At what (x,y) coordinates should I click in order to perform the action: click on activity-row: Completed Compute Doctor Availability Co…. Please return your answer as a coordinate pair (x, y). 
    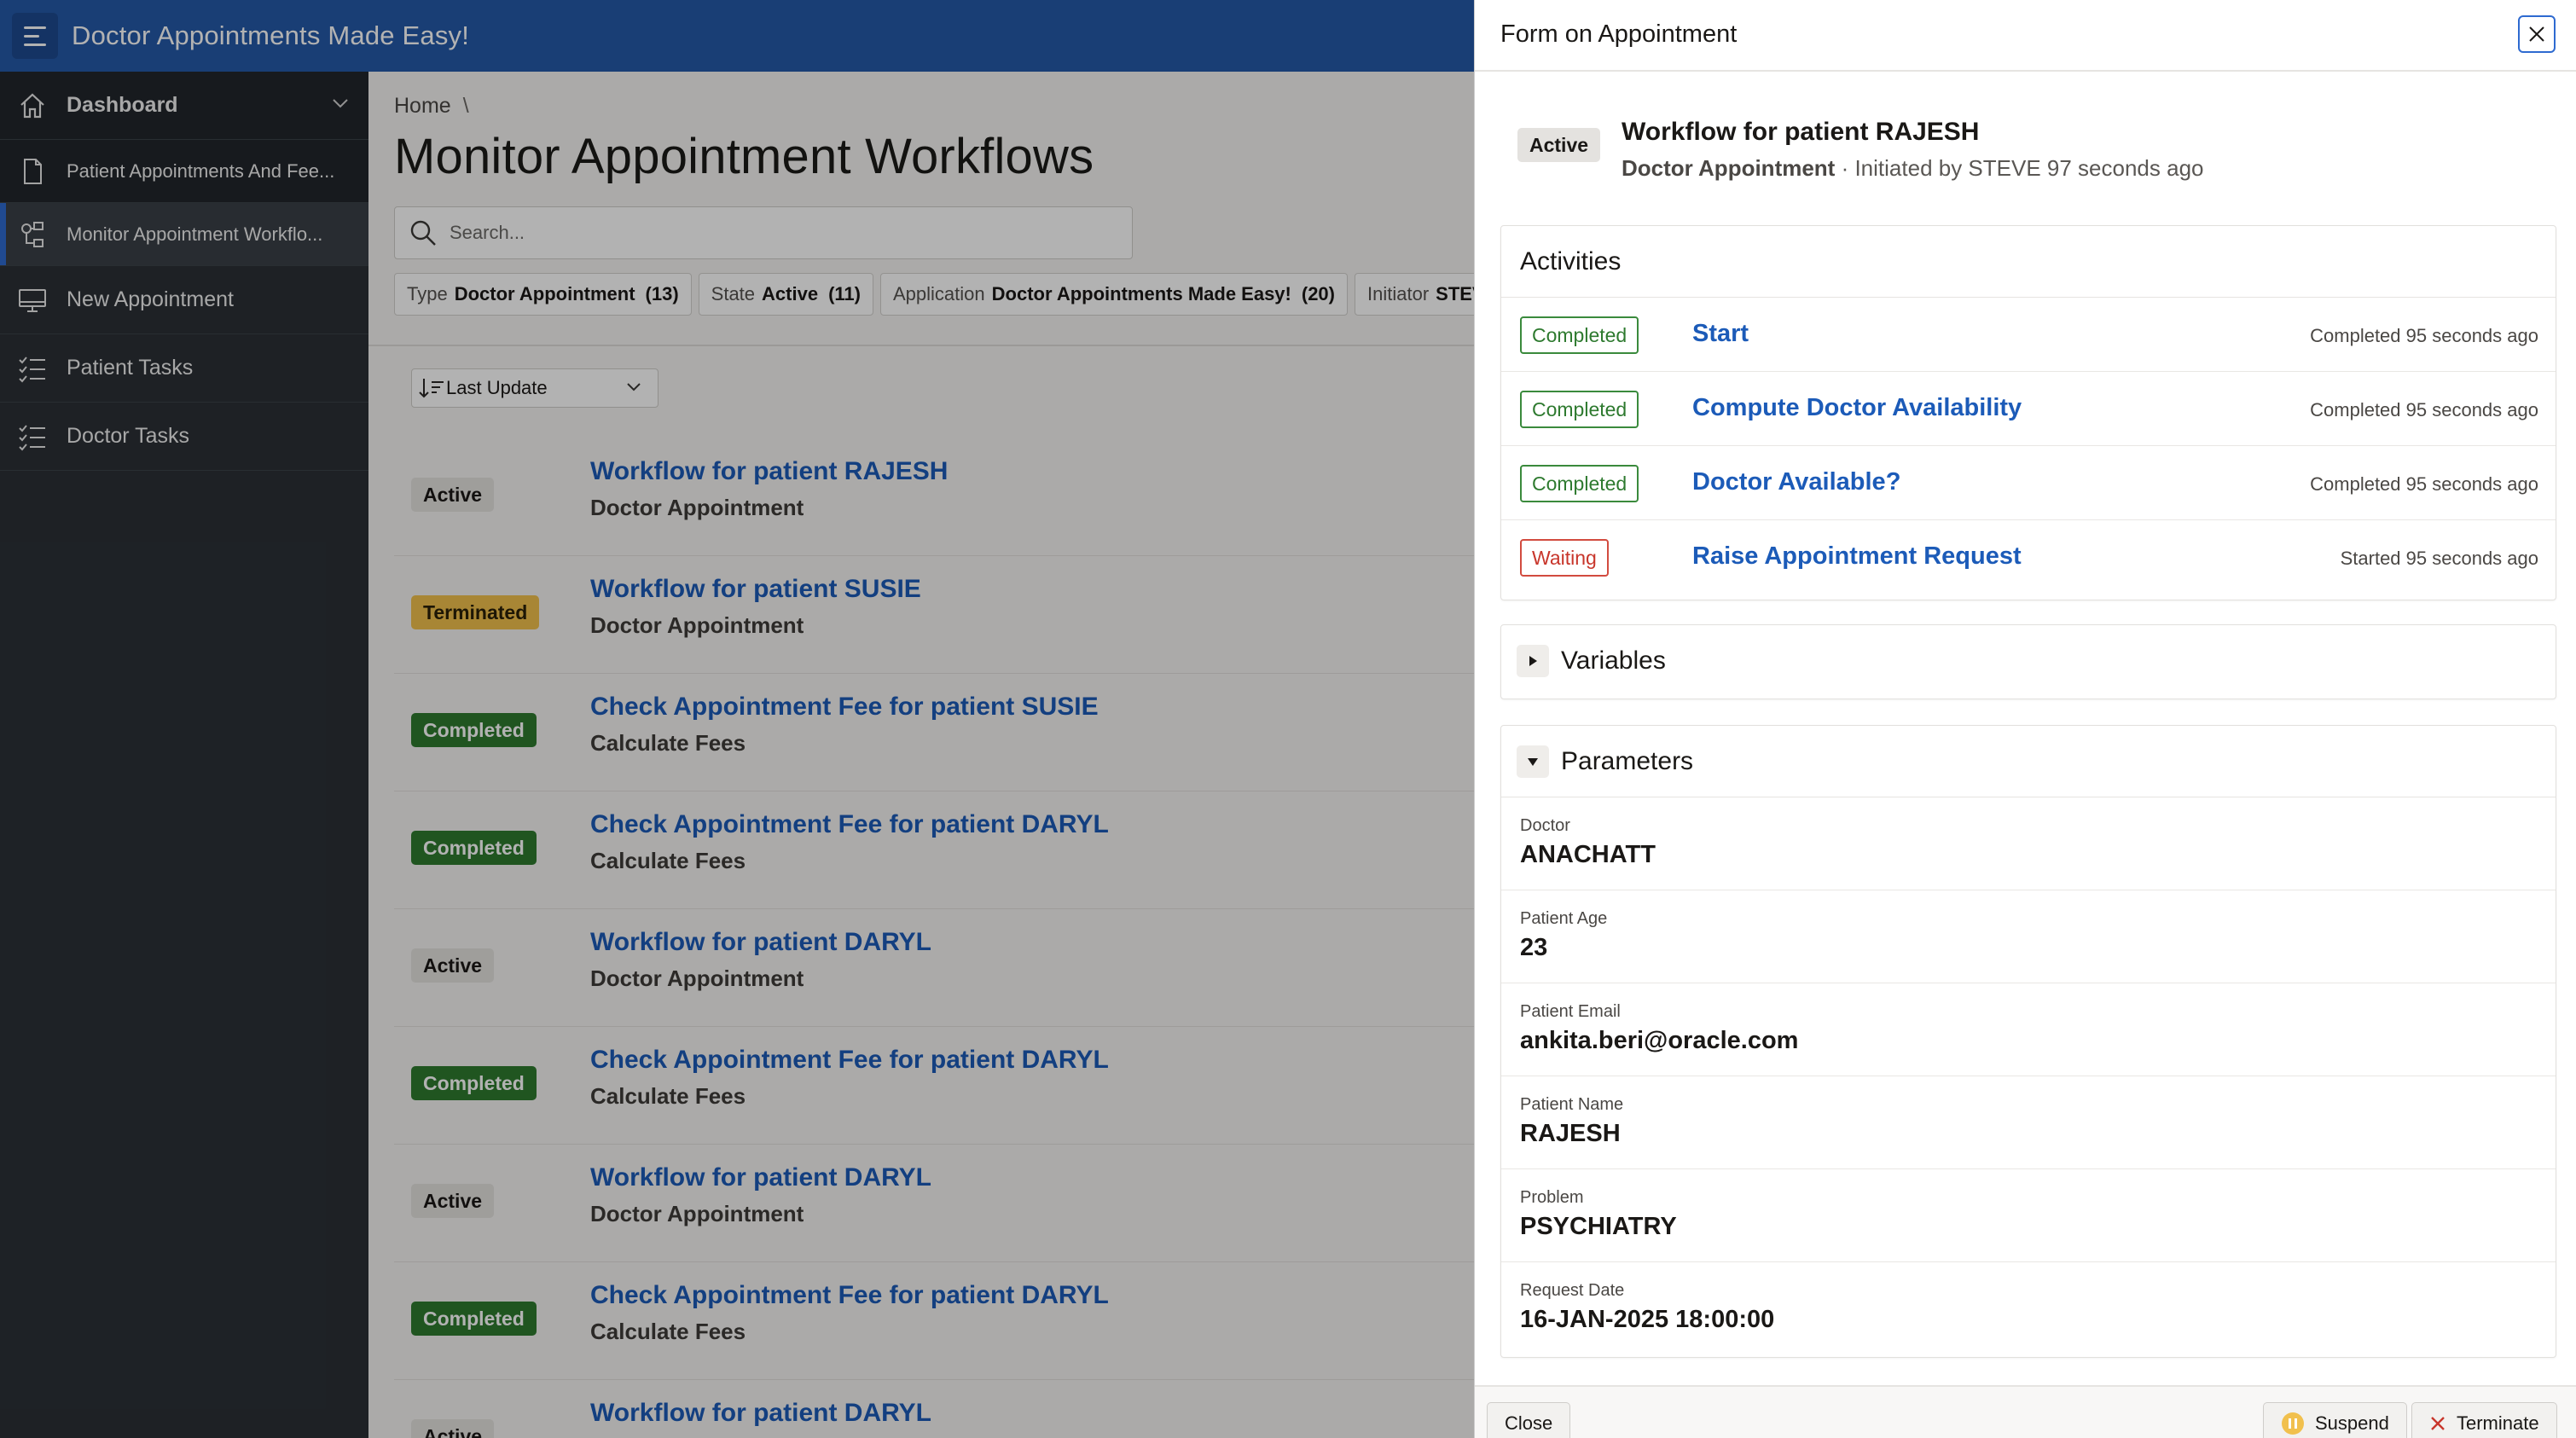
    Looking at the image, I should click on (2028, 409).